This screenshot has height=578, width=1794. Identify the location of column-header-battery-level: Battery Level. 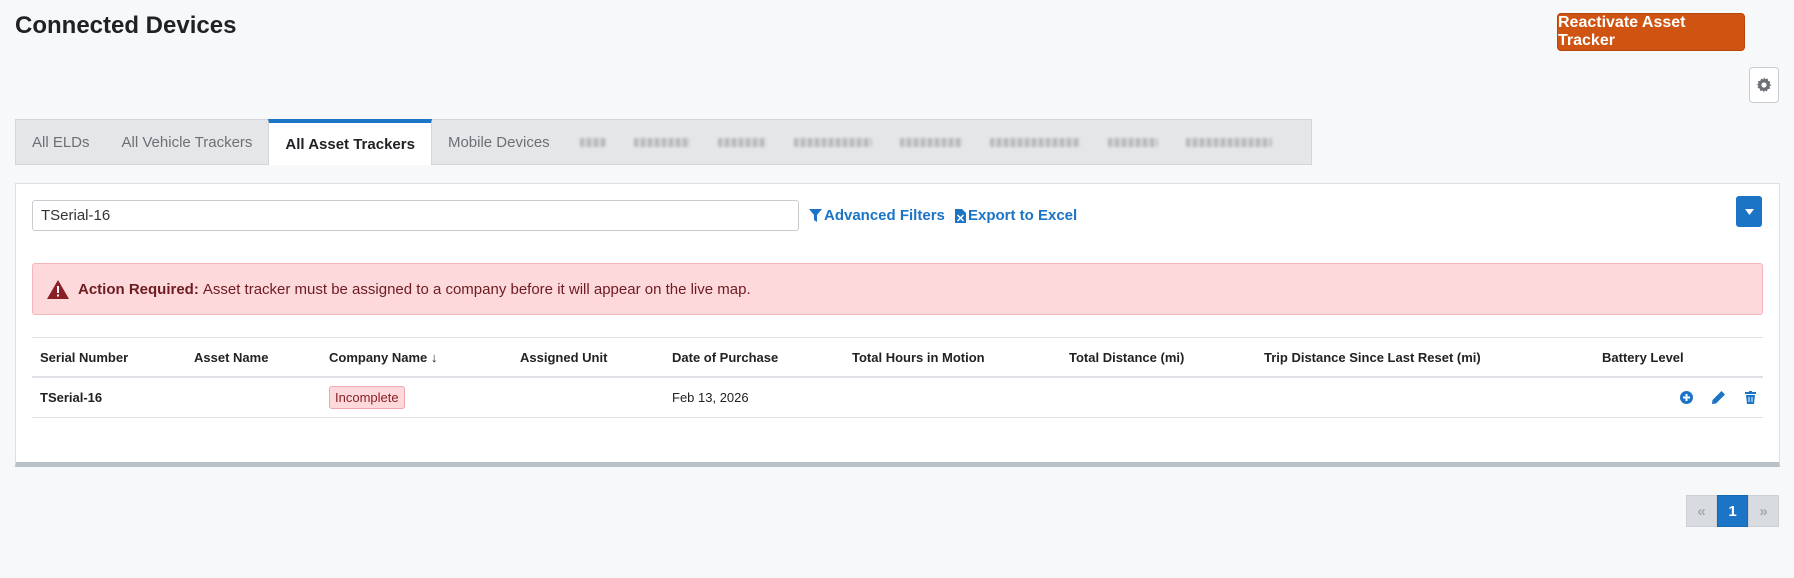
(1643, 357).